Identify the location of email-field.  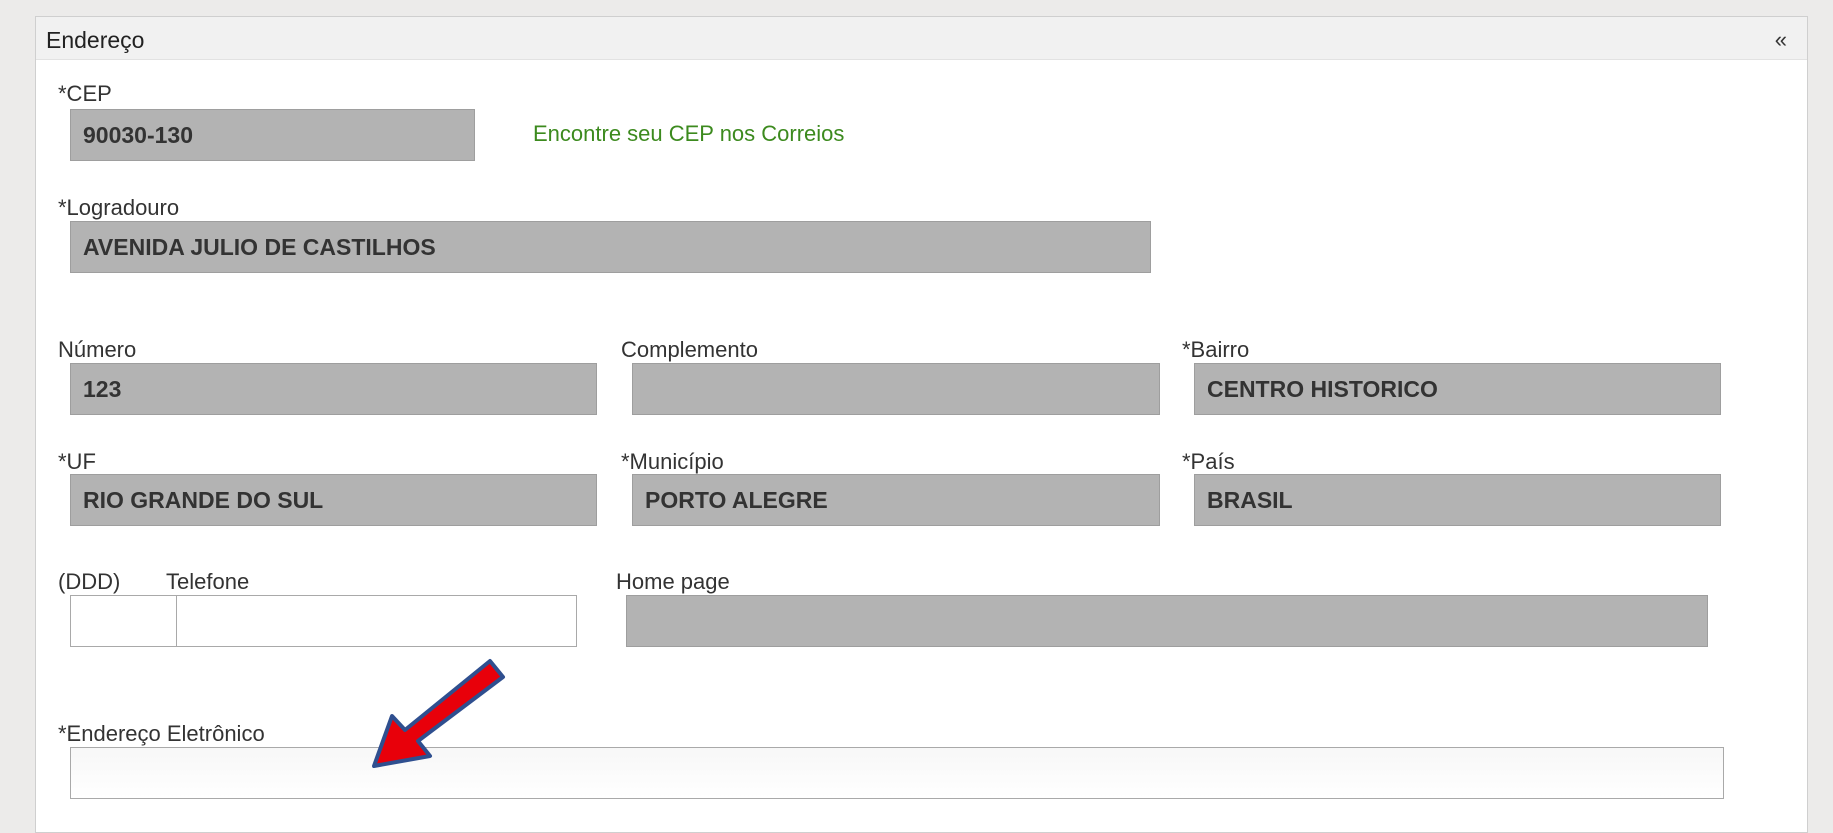
(897, 773).